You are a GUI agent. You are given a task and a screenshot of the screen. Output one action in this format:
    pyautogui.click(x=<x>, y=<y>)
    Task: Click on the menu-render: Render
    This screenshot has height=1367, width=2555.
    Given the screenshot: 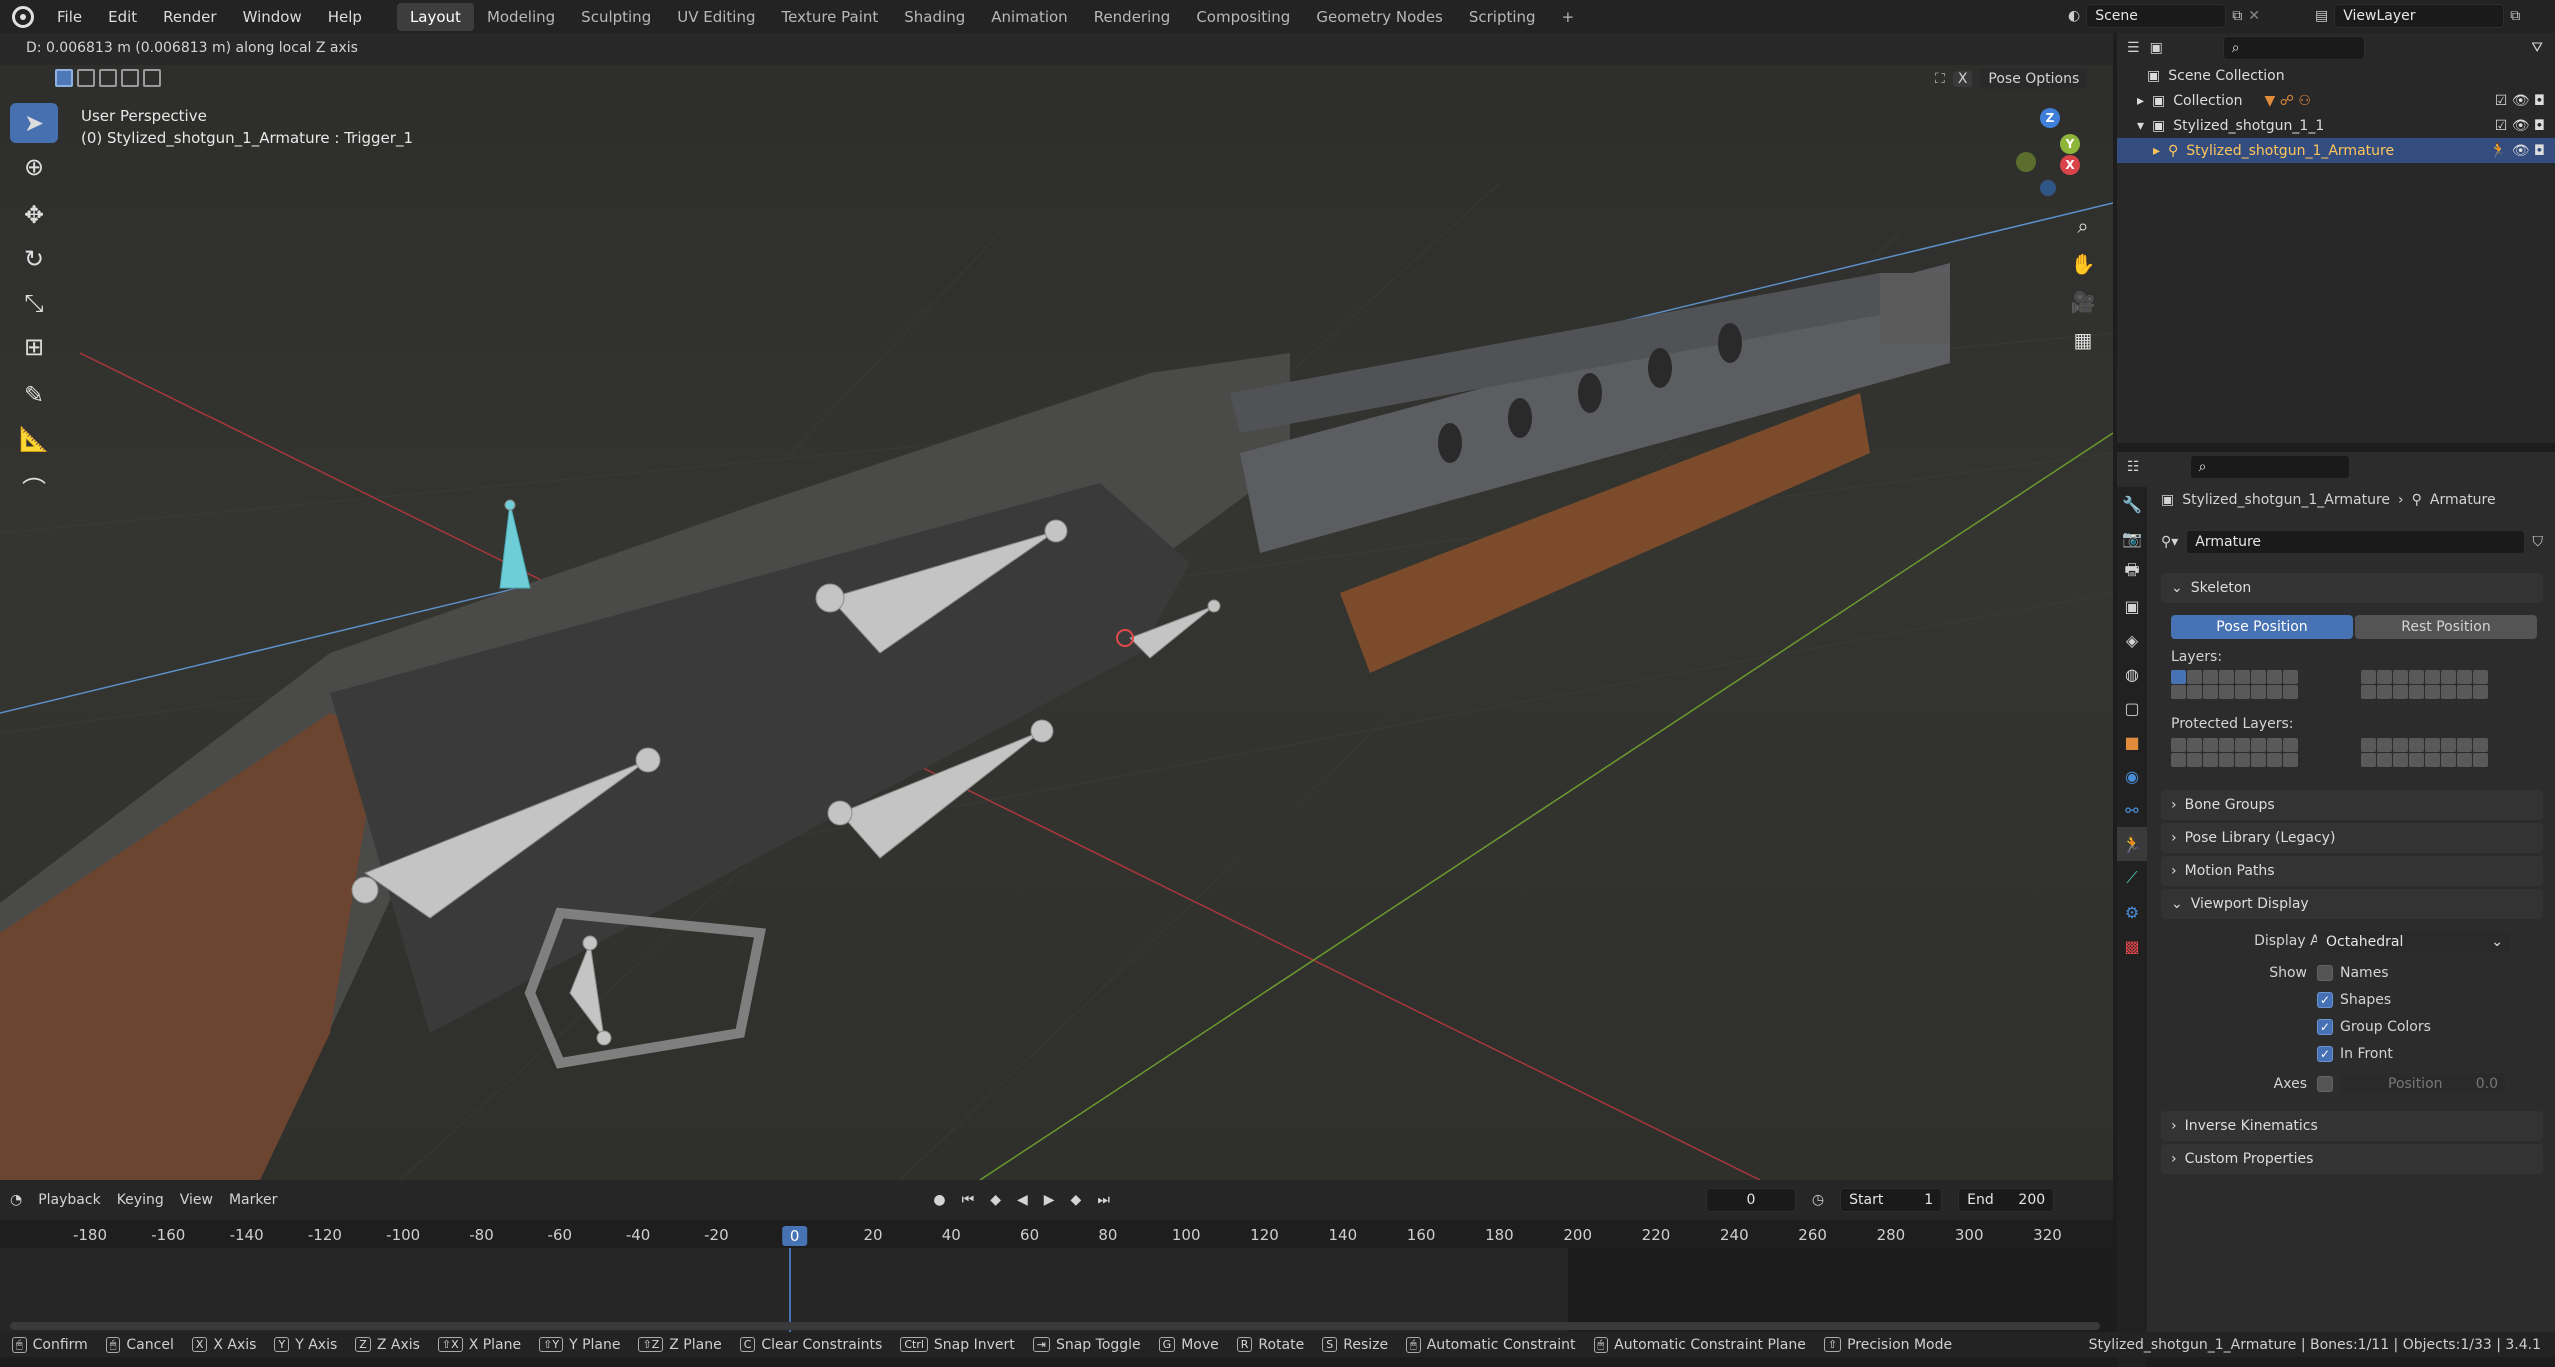 What is the action you would take?
    pyautogui.click(x=189, y=17)
    